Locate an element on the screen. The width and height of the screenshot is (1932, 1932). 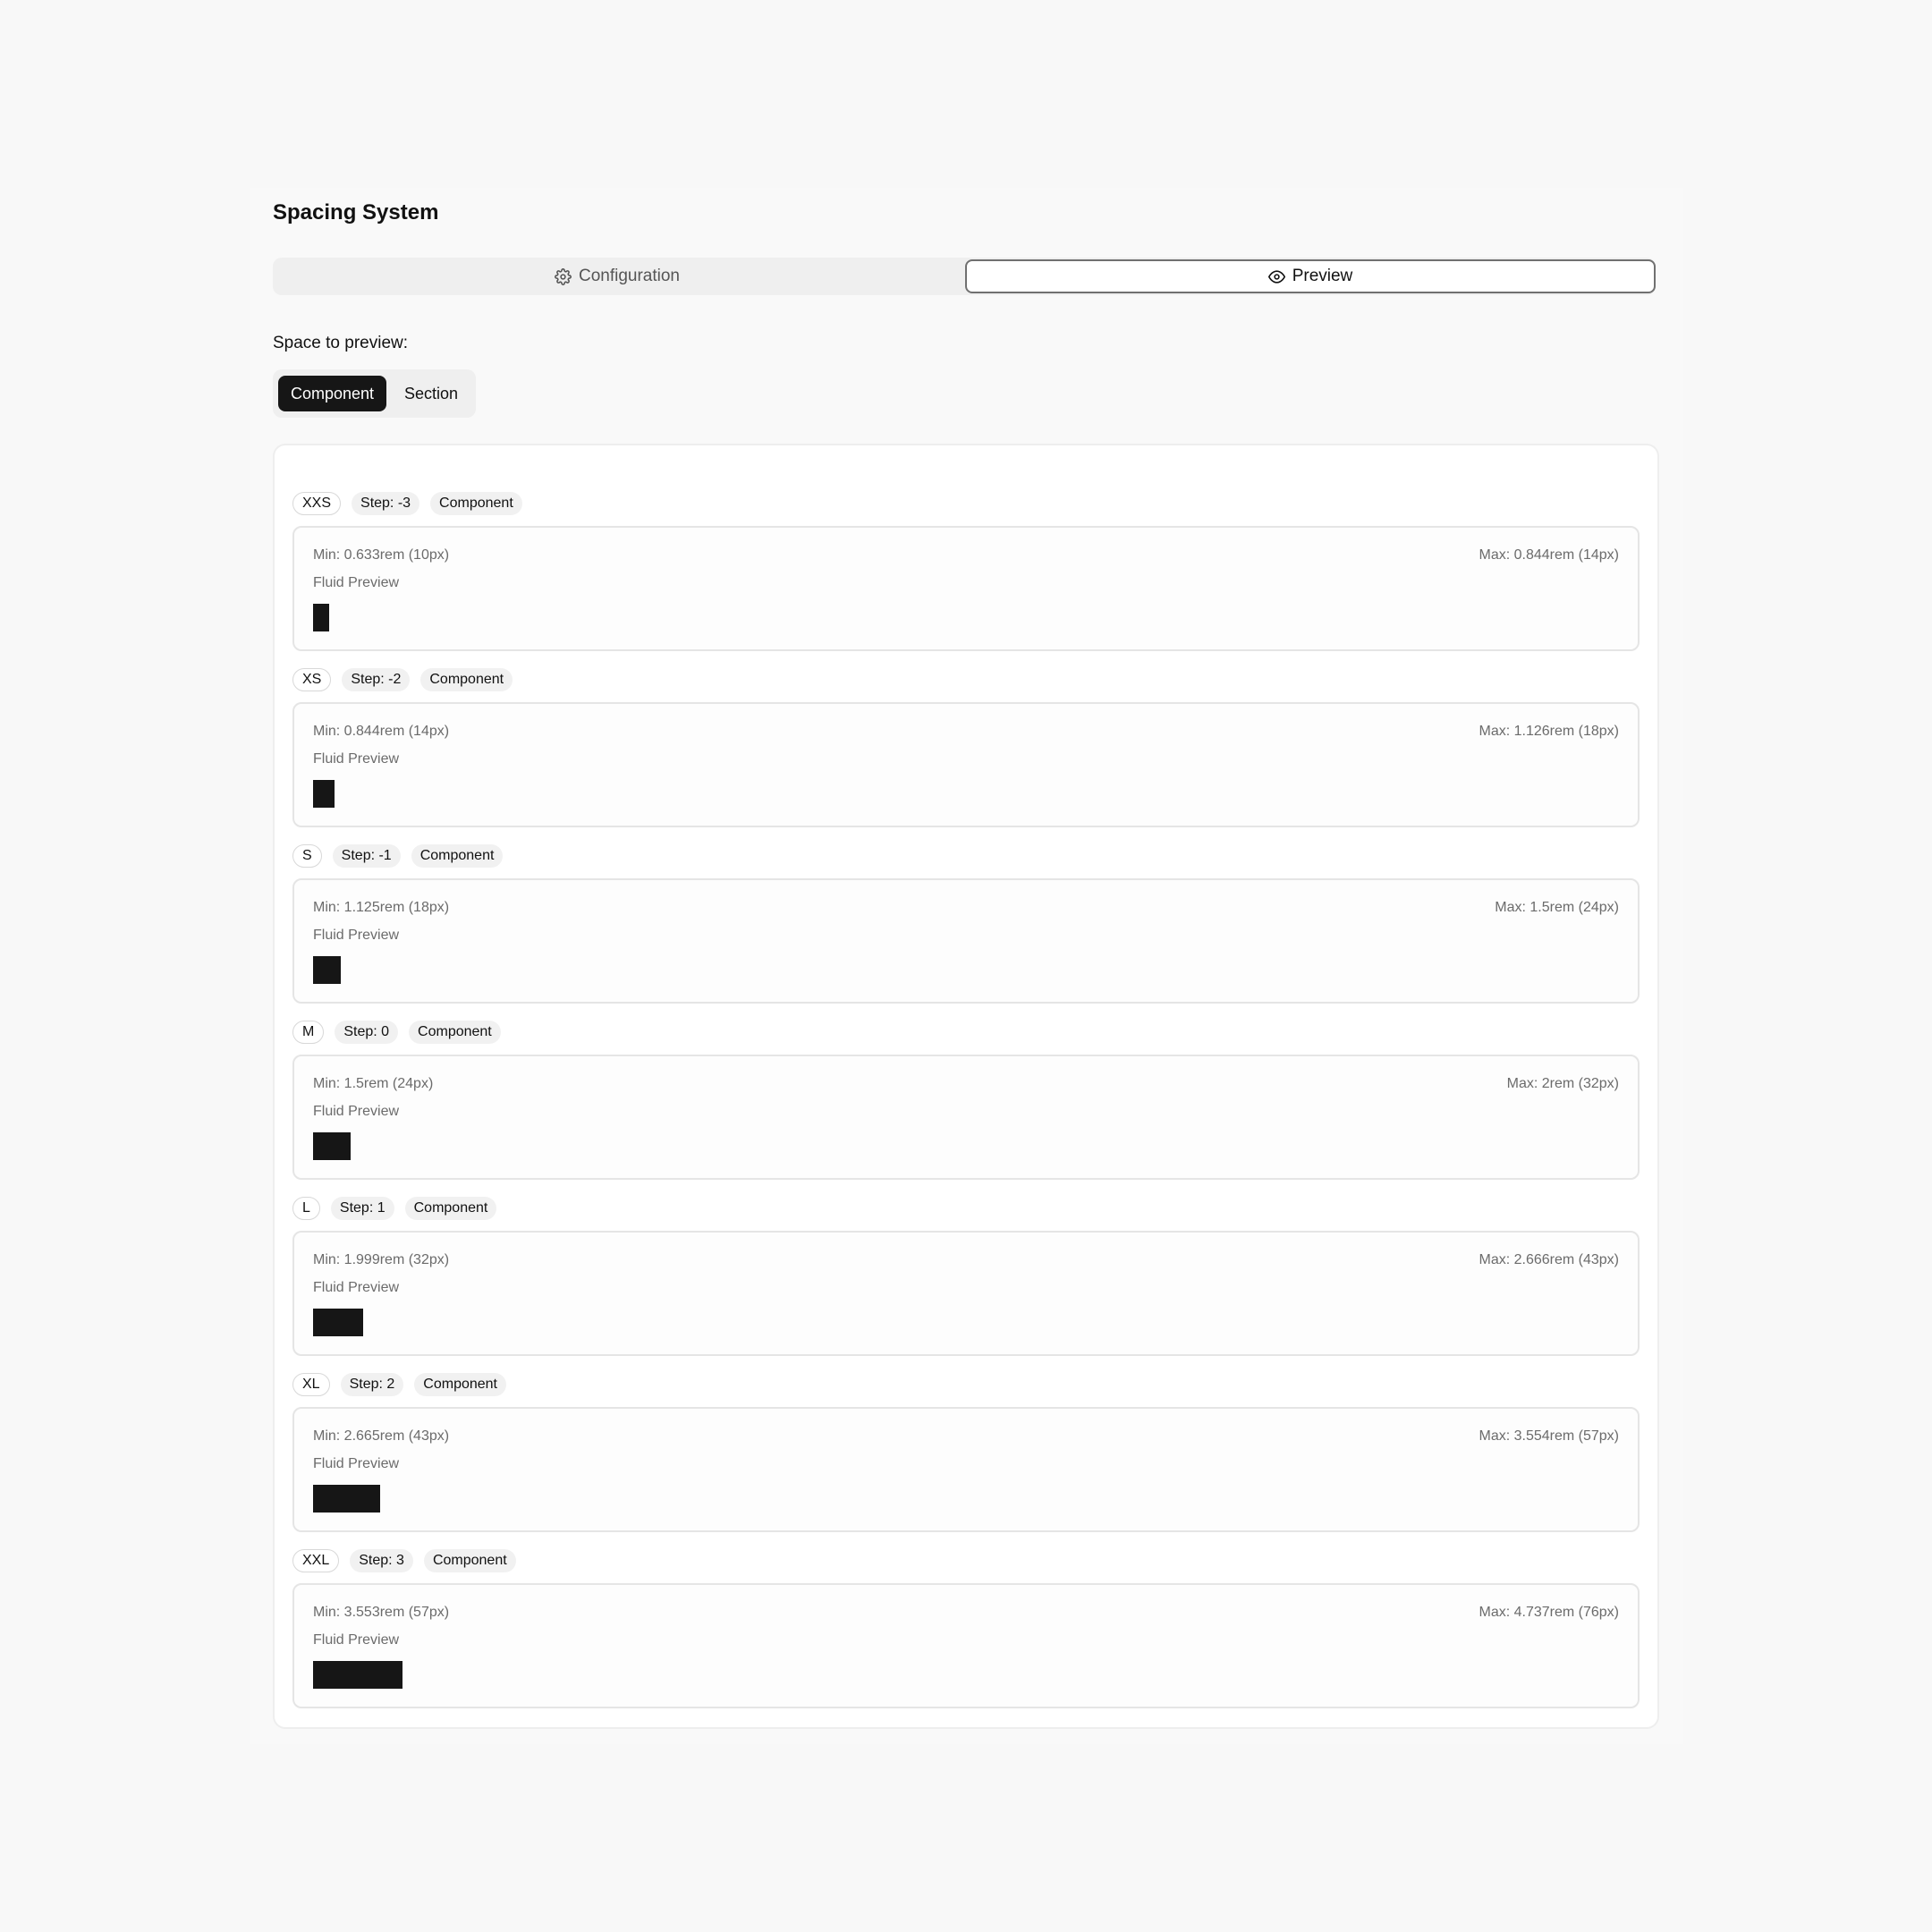
gear-icon is located at coordinates (563, 276).